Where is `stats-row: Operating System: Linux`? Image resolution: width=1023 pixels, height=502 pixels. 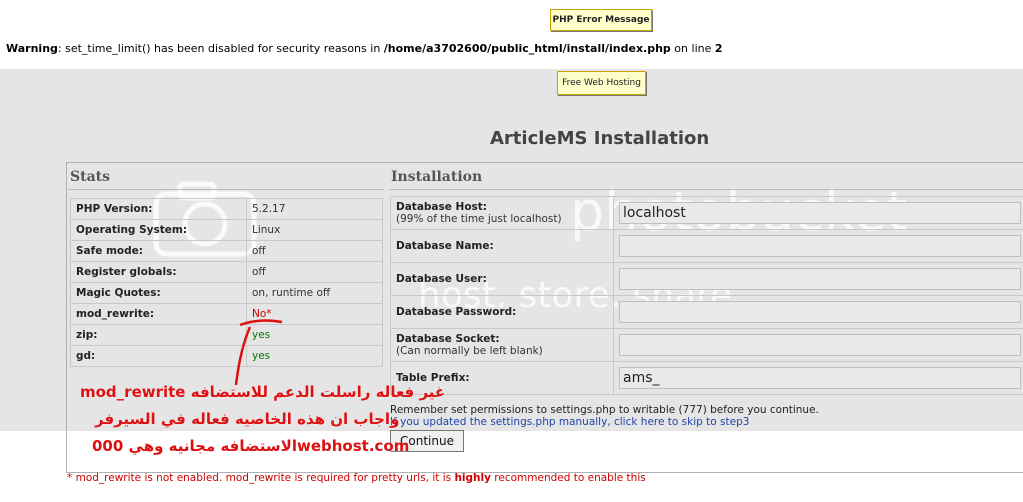
stats-row: Operating System: Linux is located at coordinates (226, 230).